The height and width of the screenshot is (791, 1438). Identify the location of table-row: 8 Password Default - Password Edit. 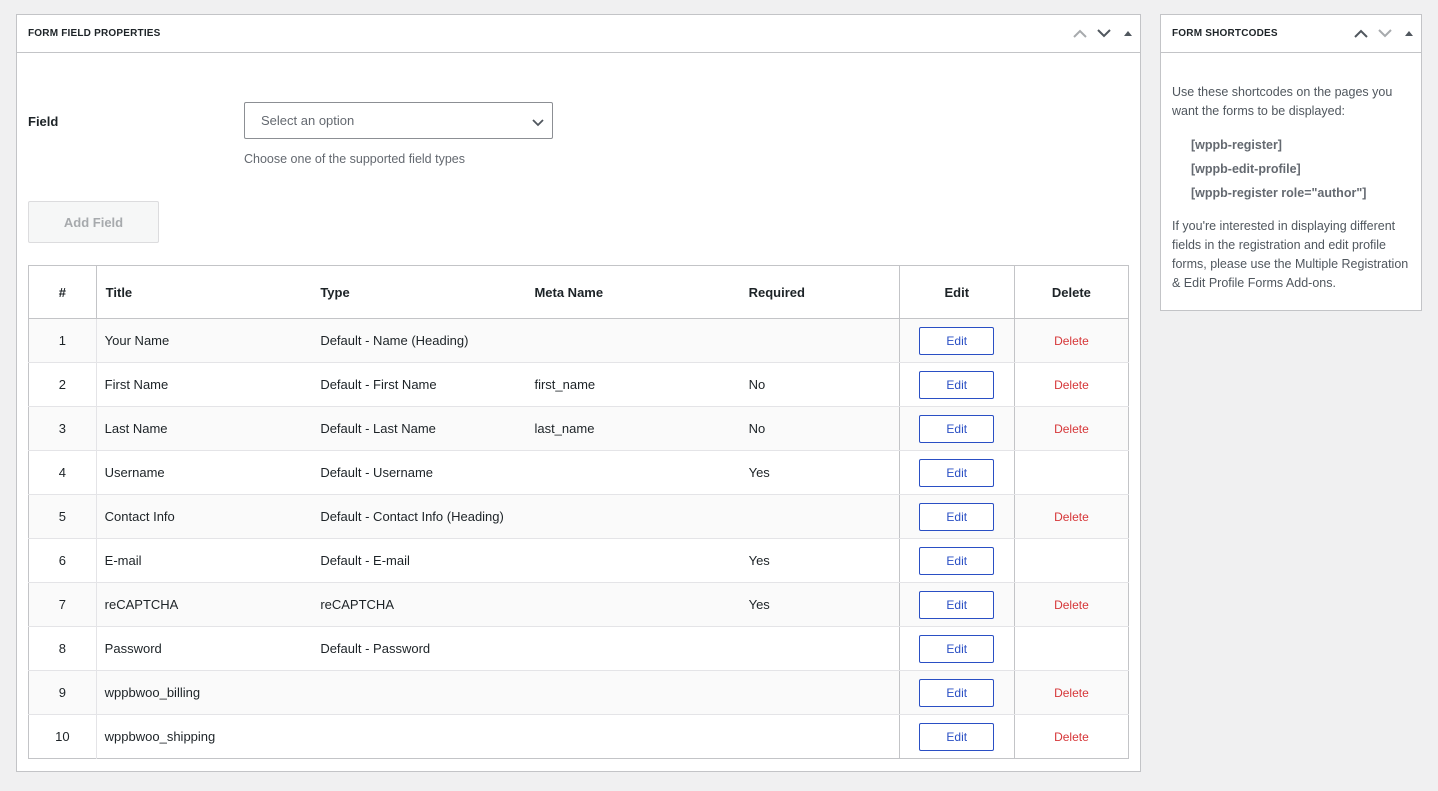
(578, 648).